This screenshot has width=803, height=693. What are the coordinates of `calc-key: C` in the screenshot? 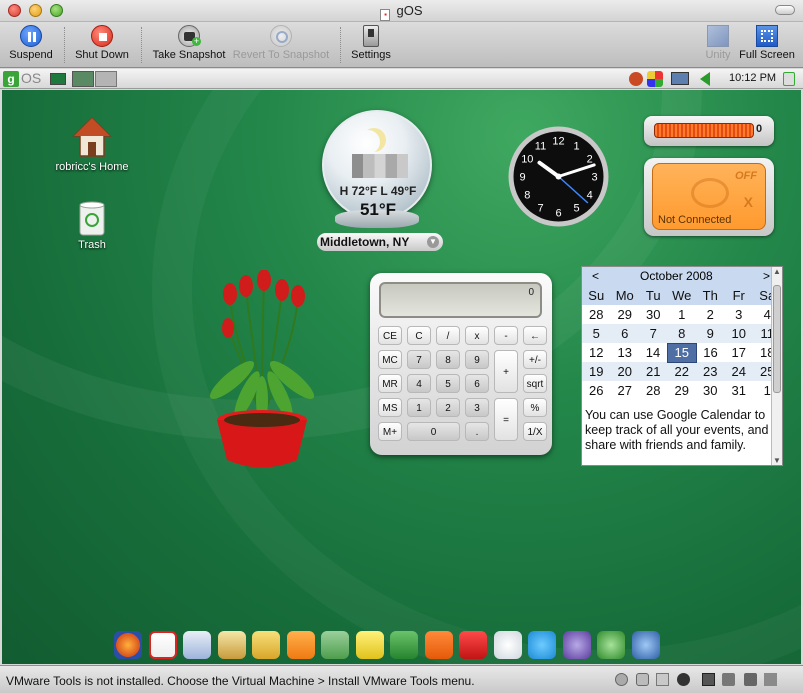 It's located at (419, 335).